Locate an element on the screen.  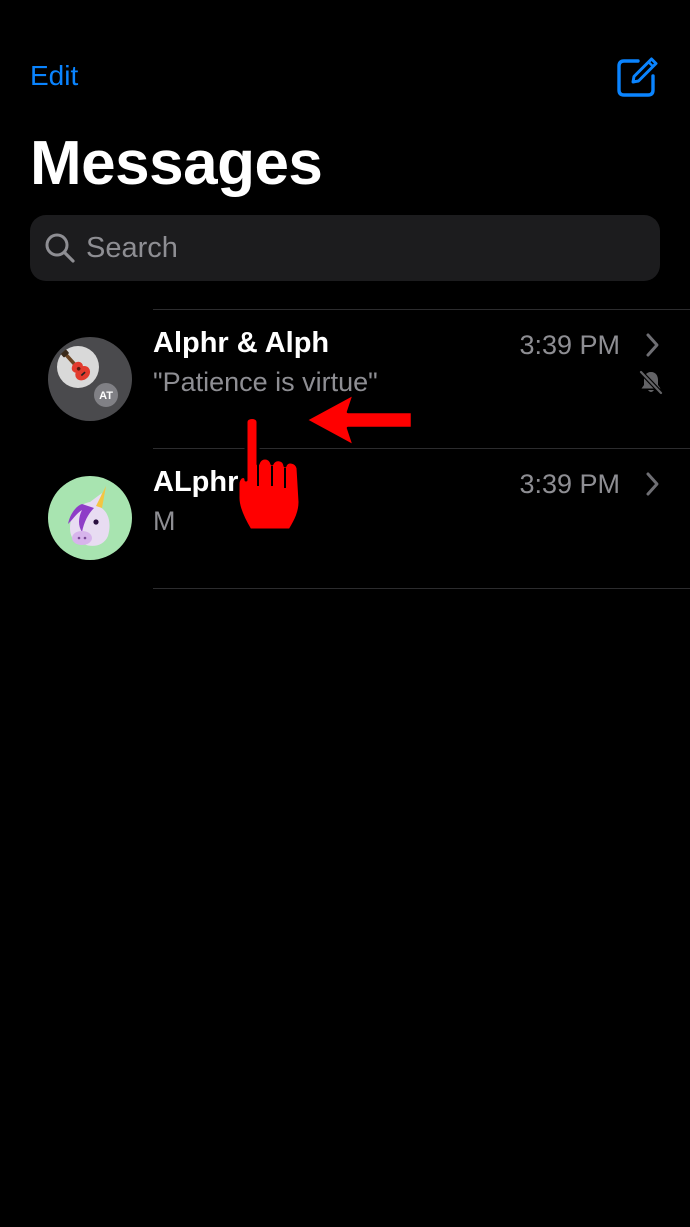
contact-avatar is located at coordinates (90, 518).